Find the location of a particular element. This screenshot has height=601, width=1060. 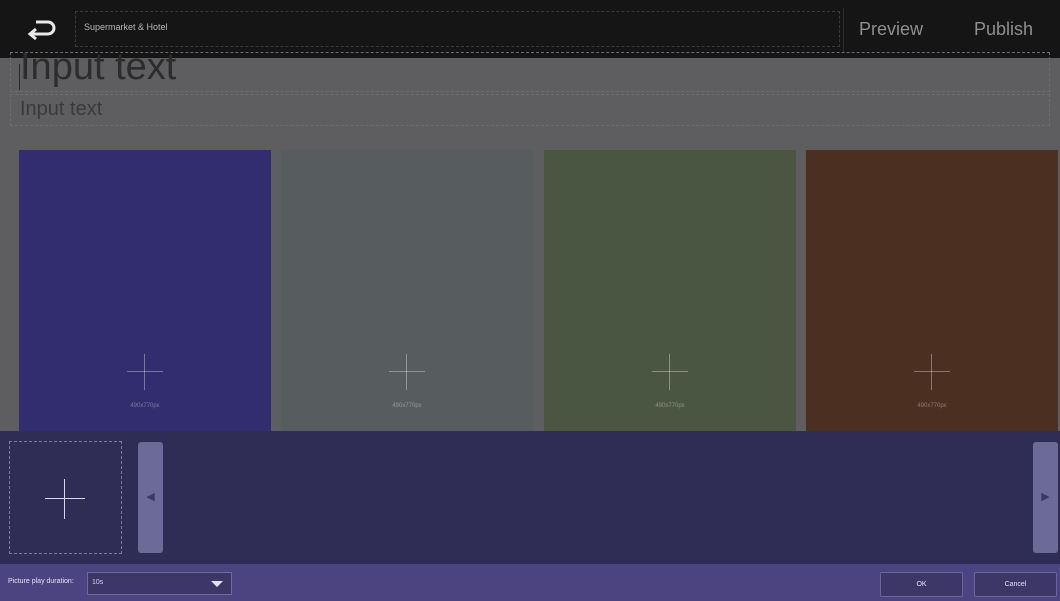

add-picture-button is located at coordinates (65, 497).